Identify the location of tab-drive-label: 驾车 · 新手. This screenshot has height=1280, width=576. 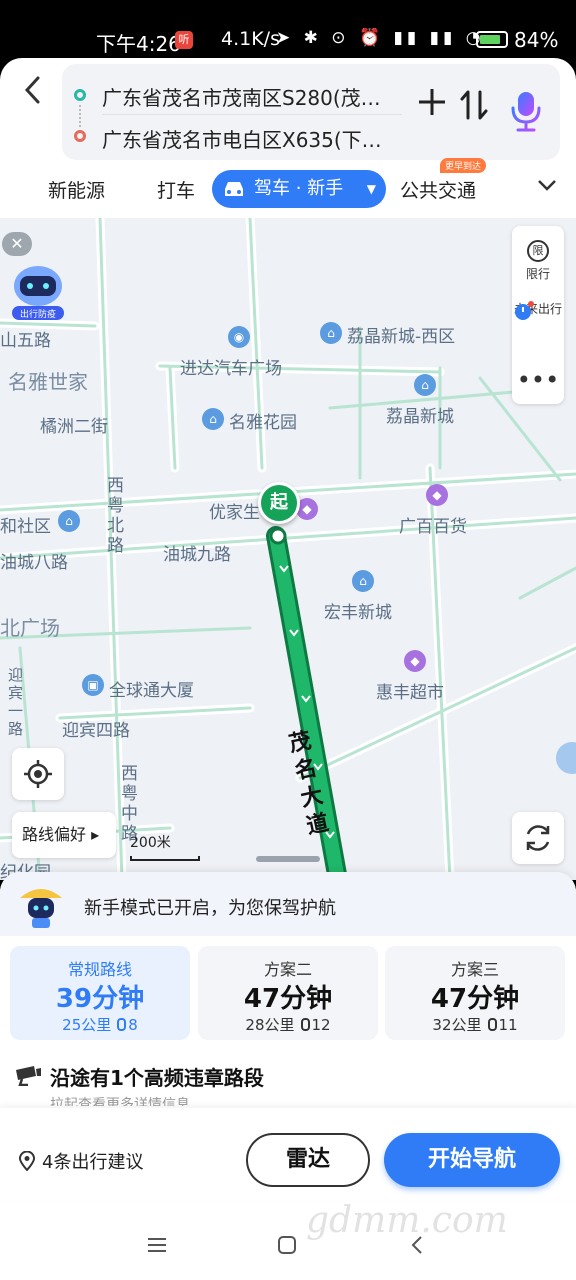
(299, 188).